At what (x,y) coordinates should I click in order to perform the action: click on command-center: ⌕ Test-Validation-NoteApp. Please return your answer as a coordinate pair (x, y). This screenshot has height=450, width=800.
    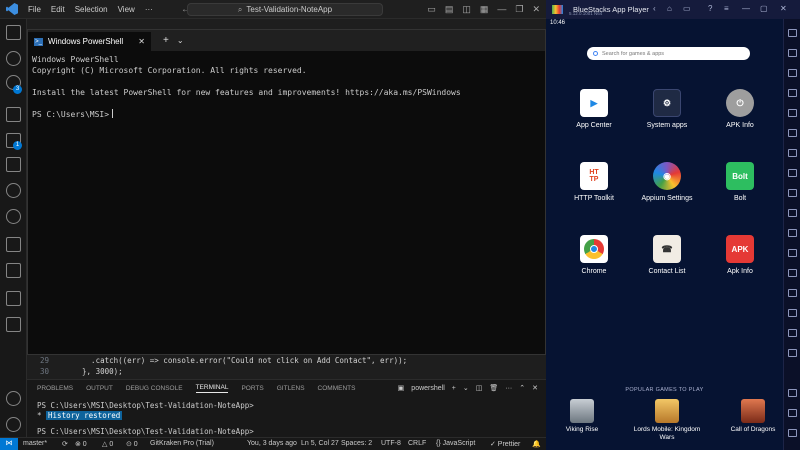
    Looking at the image, I should click on (285, 9).